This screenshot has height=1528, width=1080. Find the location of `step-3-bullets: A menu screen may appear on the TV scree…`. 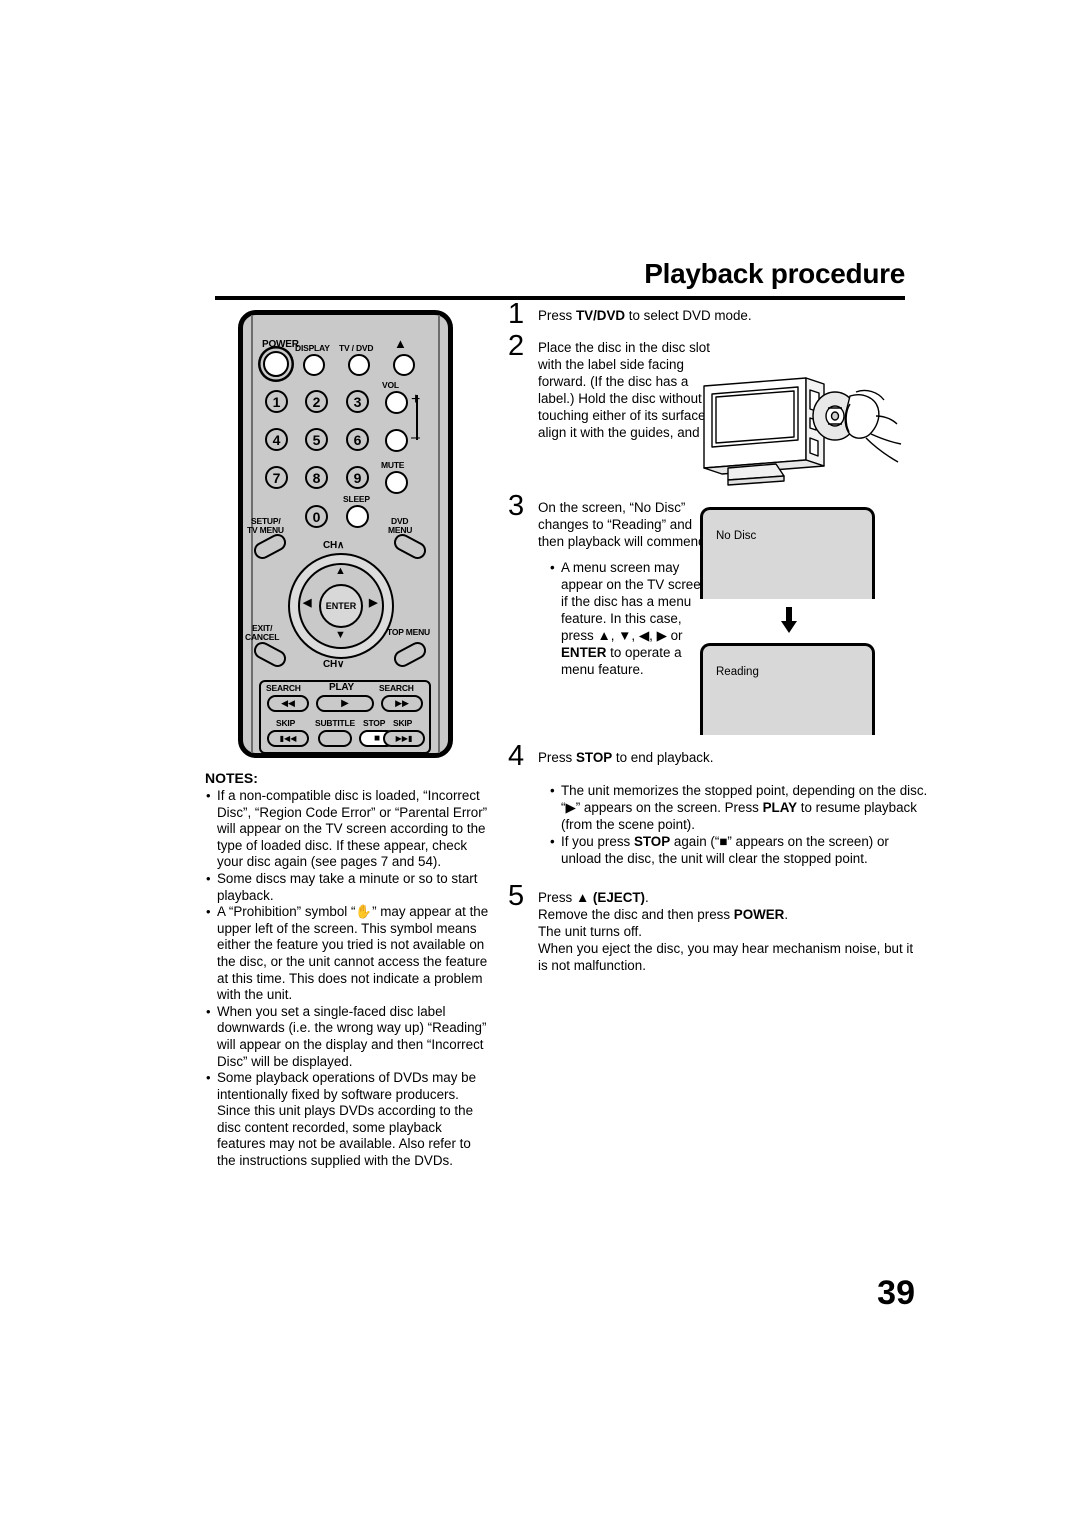

step-3-bullets: A menu screen may appear on the TV scree… is located at coordinates (631, 618).